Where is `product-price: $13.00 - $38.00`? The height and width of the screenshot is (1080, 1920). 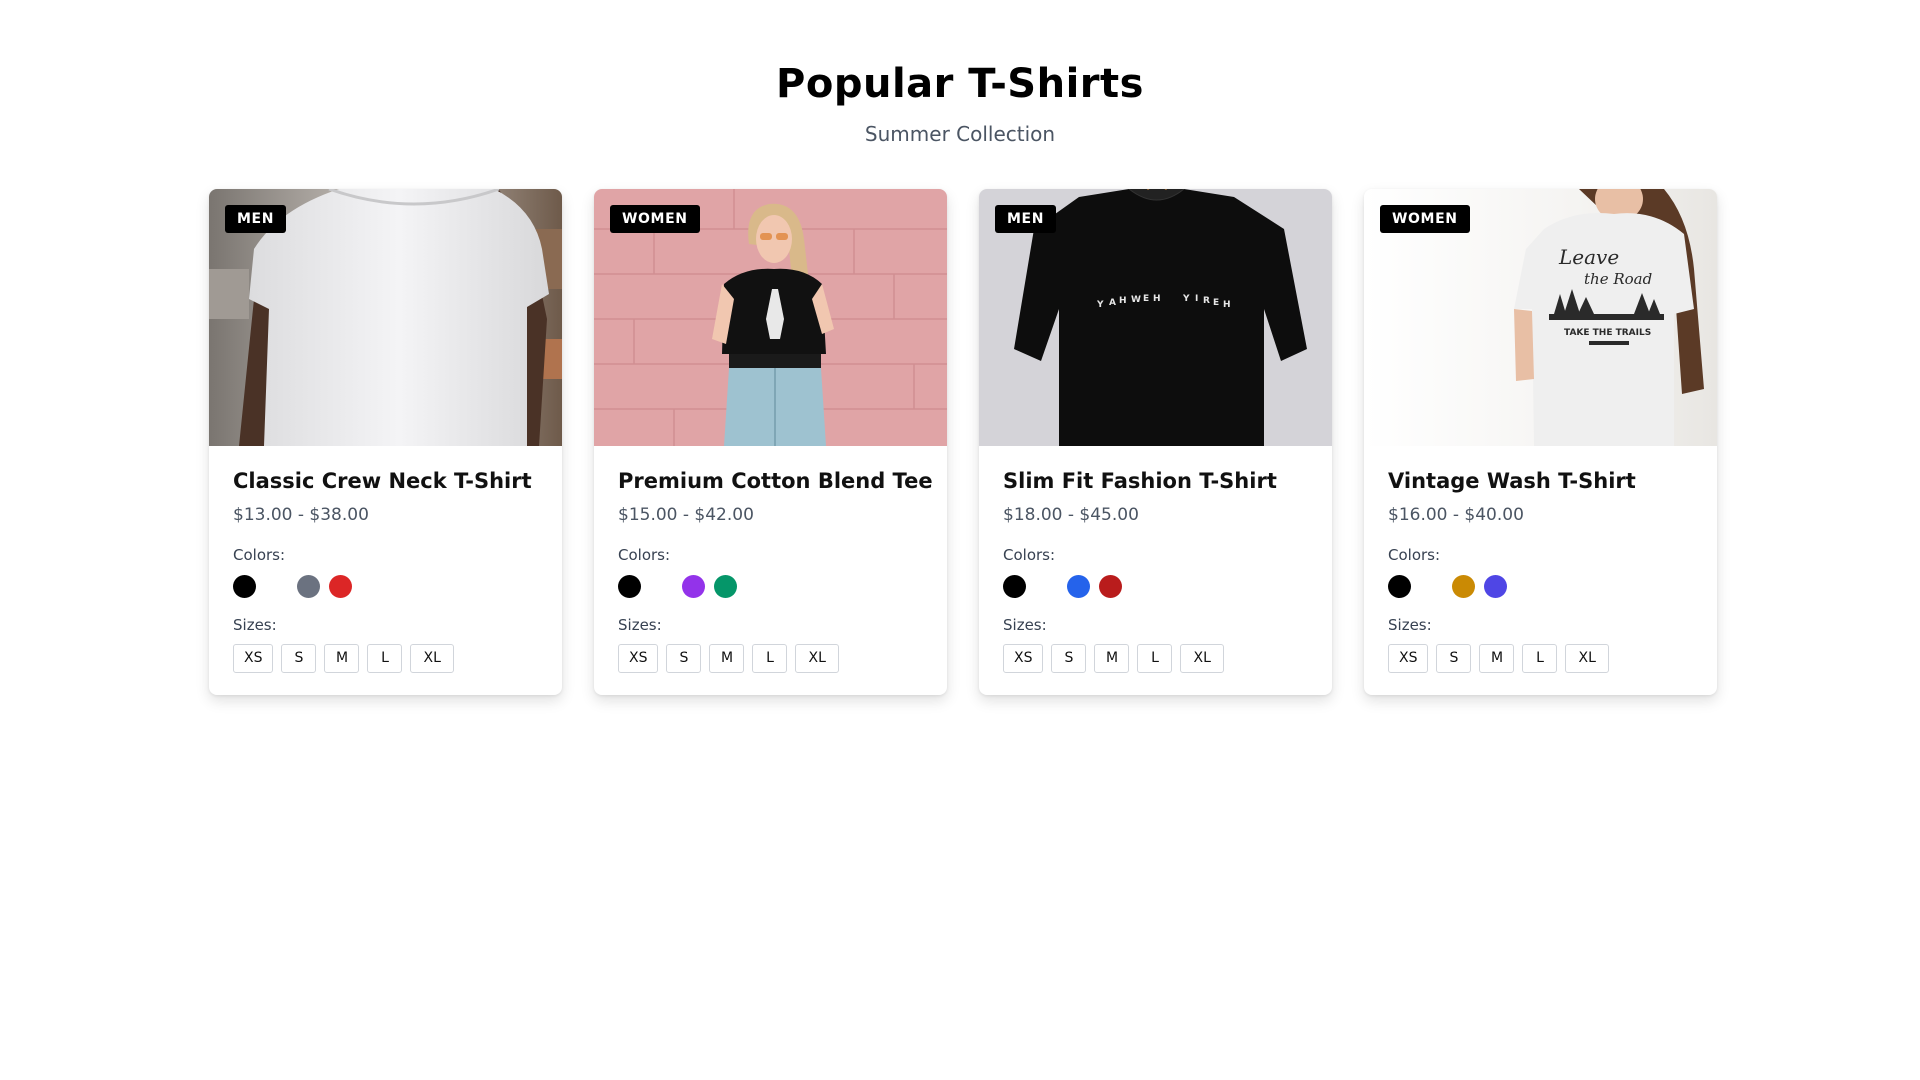 product-price: $13.00 - $38.00 is located at coordinates (301, 515).